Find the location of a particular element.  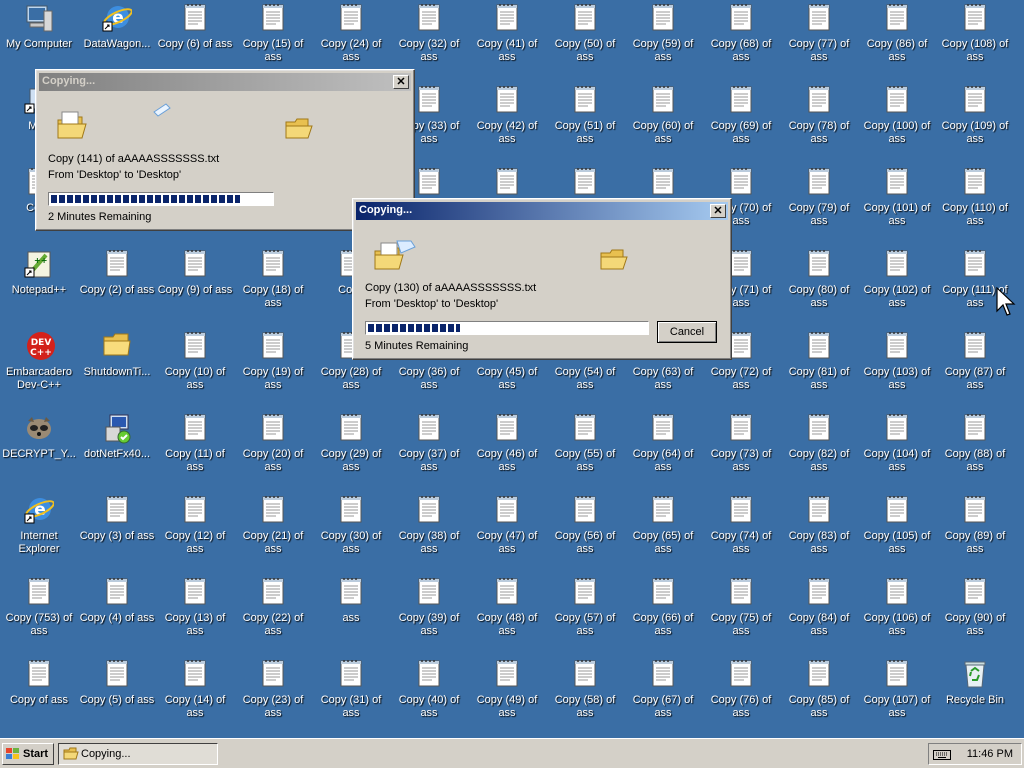

desktop-icon: Copy (11) of ass is located at coordinates (195, 451).